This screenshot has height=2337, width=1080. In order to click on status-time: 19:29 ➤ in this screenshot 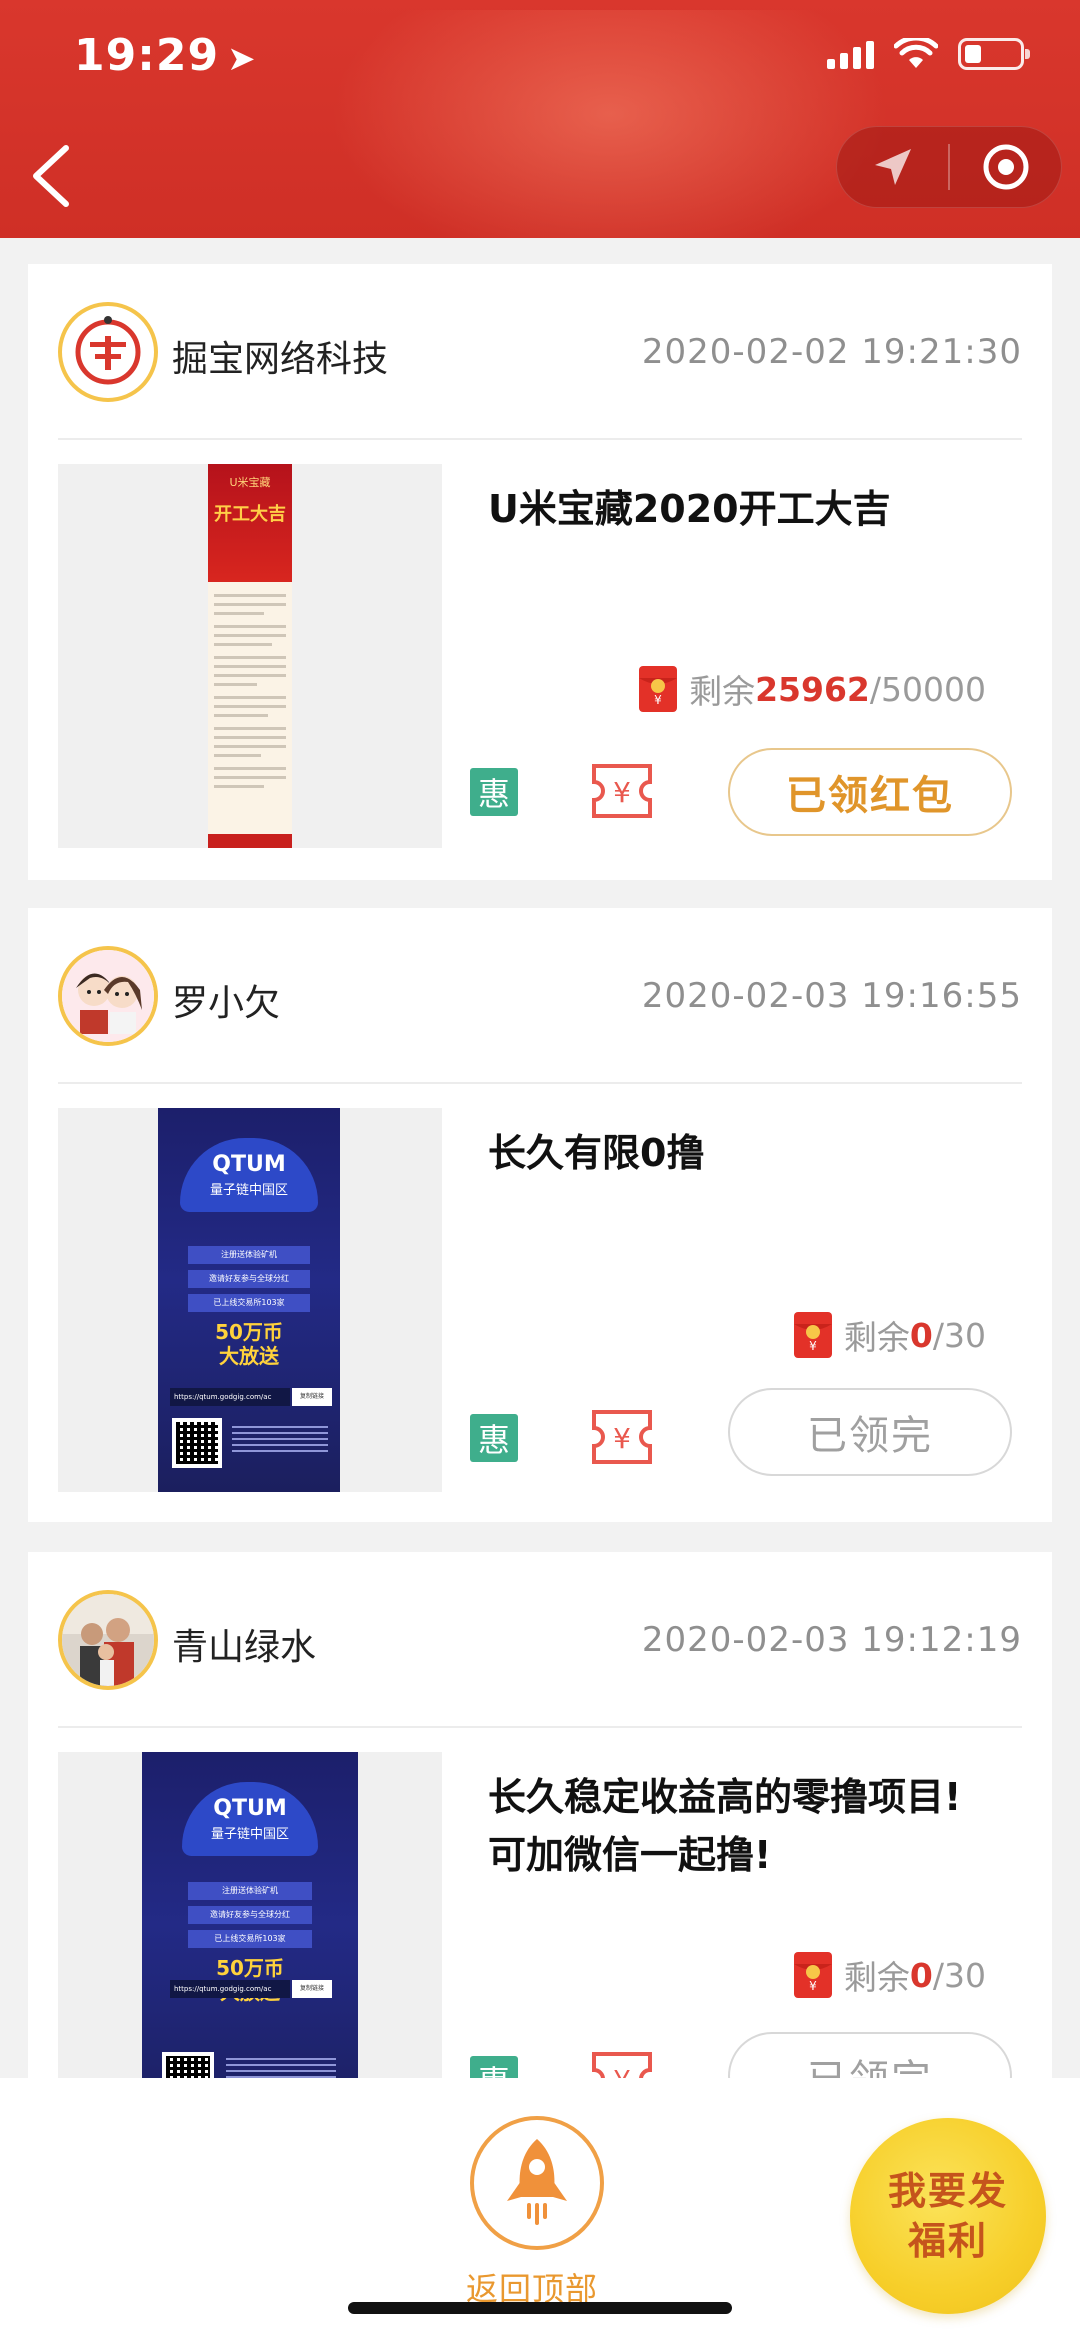, I will do `click(165, 55)`.